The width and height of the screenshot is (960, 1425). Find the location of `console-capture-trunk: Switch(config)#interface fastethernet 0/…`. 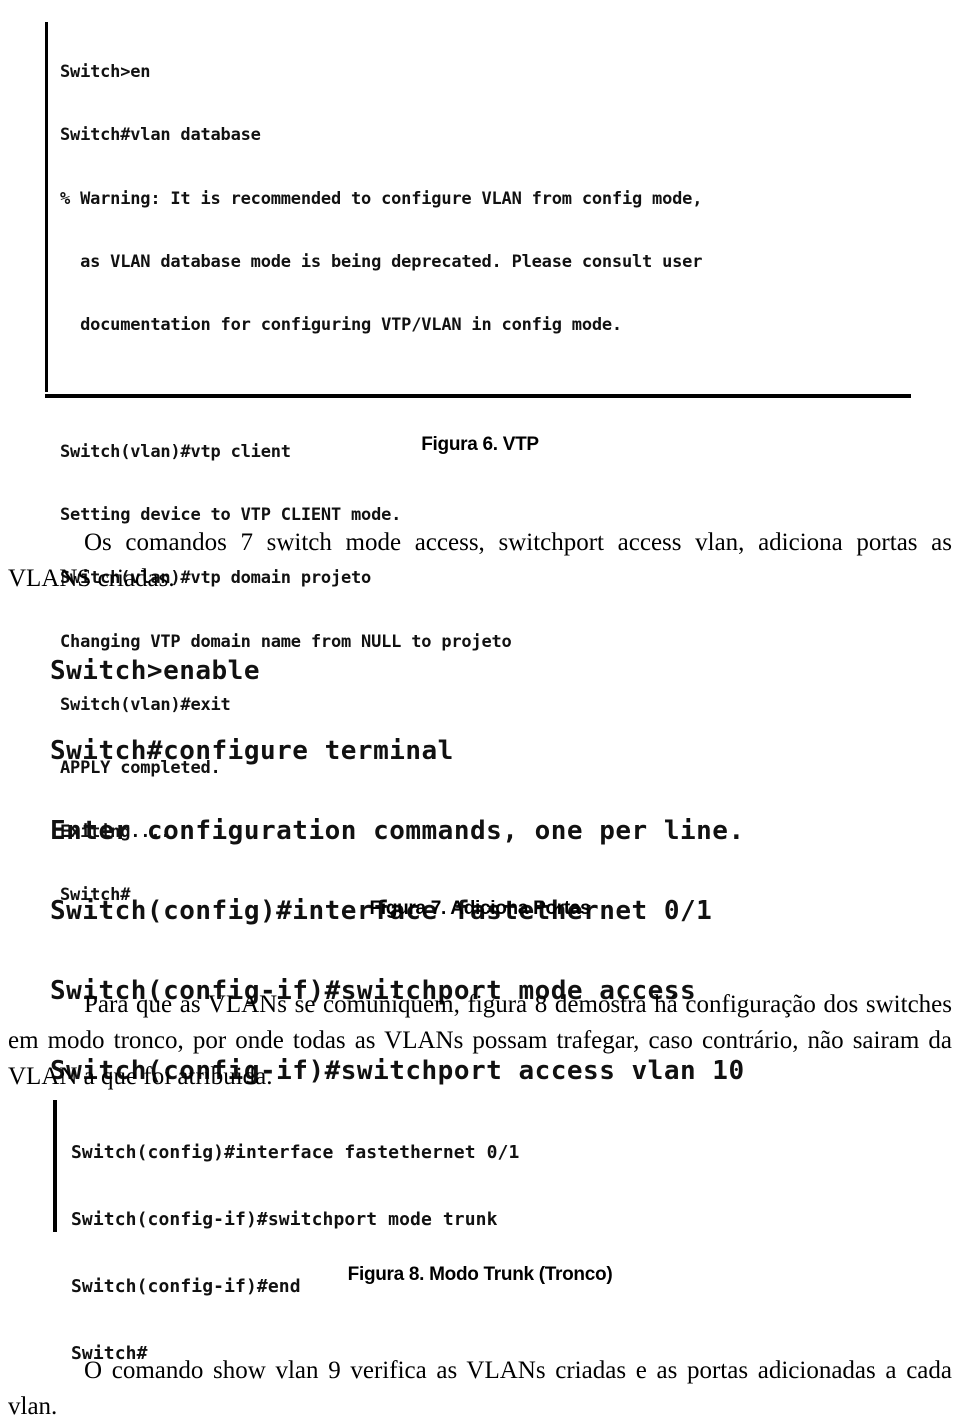

console-capture-trunk: Switch(config)#interface fastethernet 0/… is located at coordinates (403, 1232).